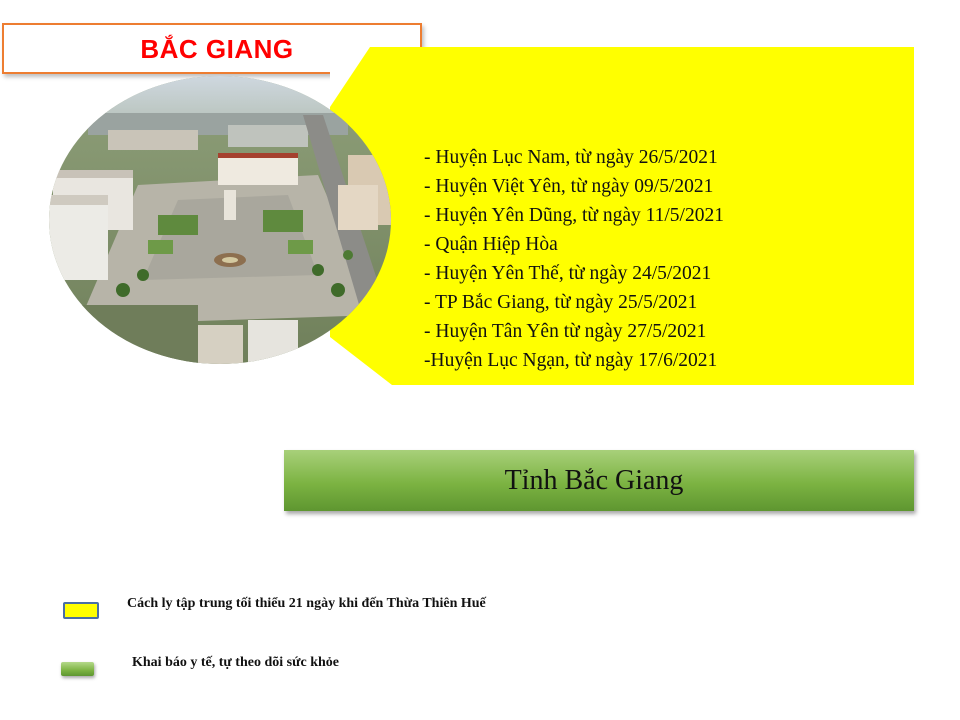 Image resolution: width=960 pixels, height=720 pixels. Describe the element at coordinates (571, 157) in the screenshot. I see `district-item: - Huyện Lục Nam, từ ngày 26/5/2021` at that location.